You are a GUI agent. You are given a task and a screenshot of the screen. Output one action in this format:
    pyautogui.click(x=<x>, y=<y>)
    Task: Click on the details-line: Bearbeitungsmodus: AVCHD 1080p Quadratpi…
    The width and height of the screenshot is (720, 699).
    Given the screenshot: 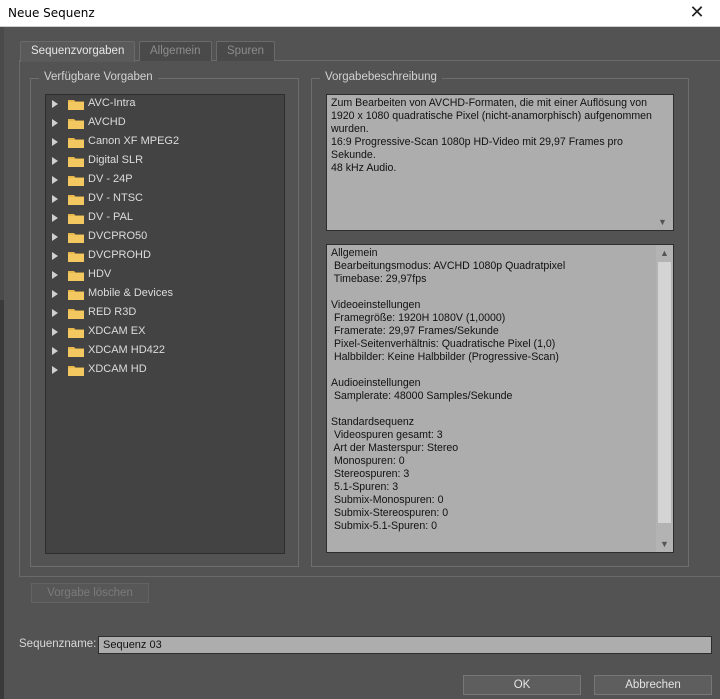 What is the action you would take?
    pyautogui.click(x=448, y=266)
    